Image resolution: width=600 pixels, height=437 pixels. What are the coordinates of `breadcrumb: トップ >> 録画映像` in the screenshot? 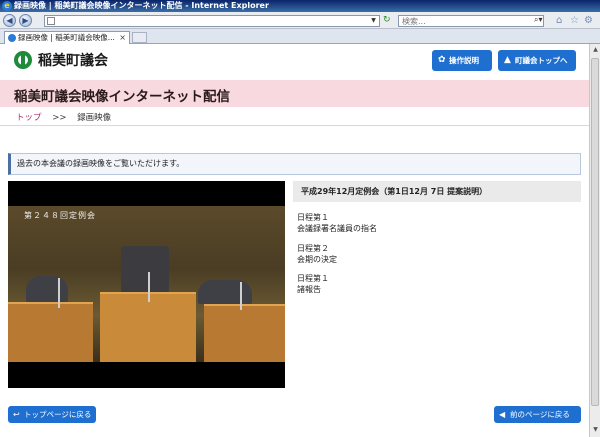 It's located at (63, 117).